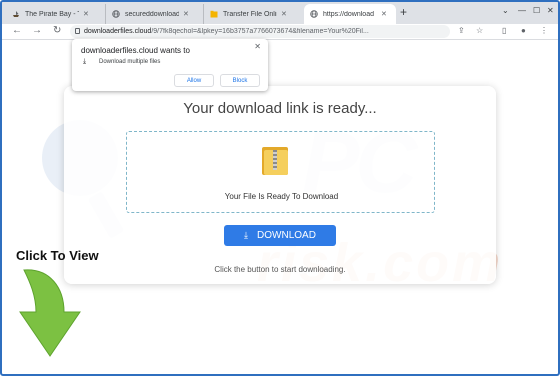 This screenshot has height=376, width=560. Describe the element at coordinates (536, 10) in the screenshot. I see `maximize-icon: ☐` at that location.